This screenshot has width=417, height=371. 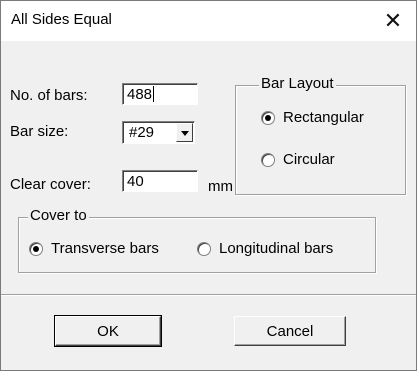 I want to click on clear-cover-unit: mm, so click(x=220, y=186).